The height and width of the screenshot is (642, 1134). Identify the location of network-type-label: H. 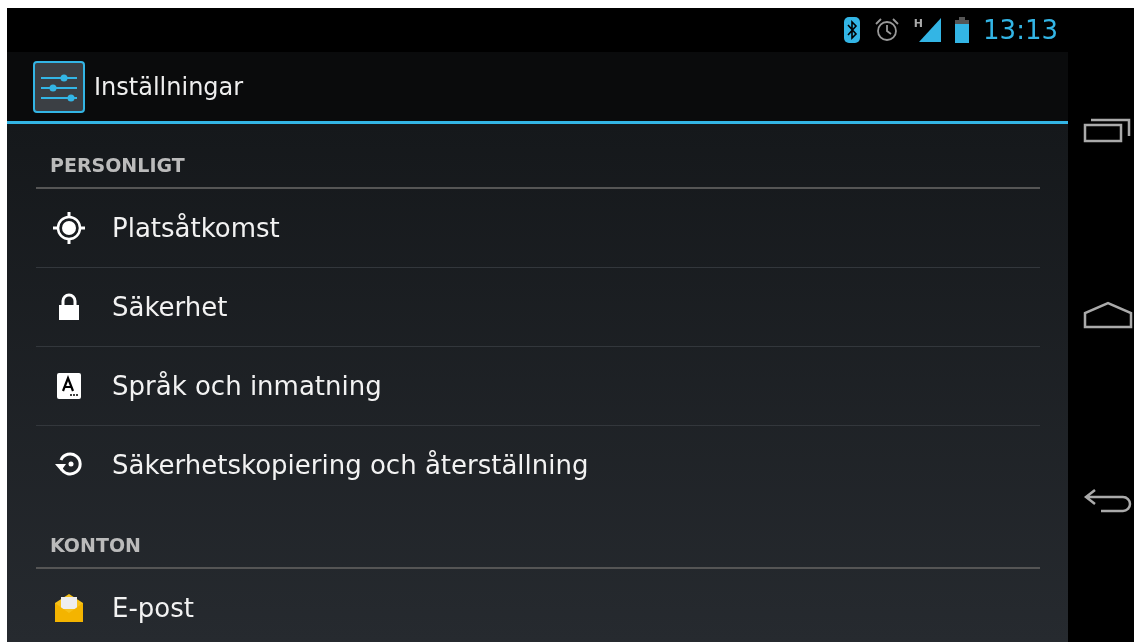
(918, 24).